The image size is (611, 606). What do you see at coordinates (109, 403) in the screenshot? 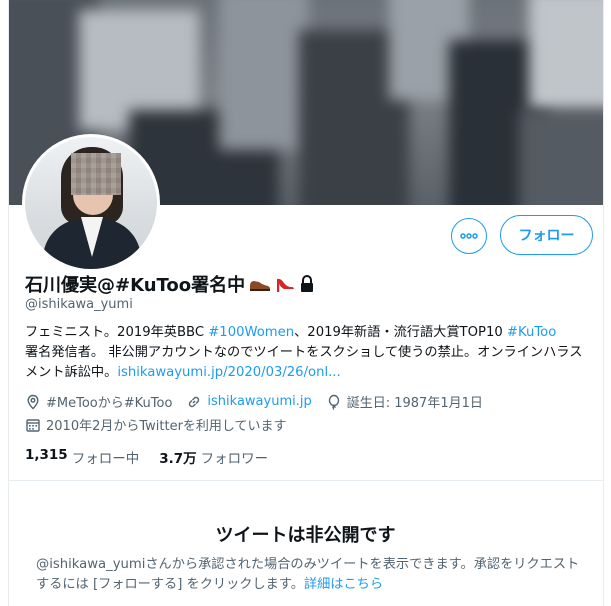
I see `location-text: #MeTooから#KuToo` at bounding box center [109, 403].